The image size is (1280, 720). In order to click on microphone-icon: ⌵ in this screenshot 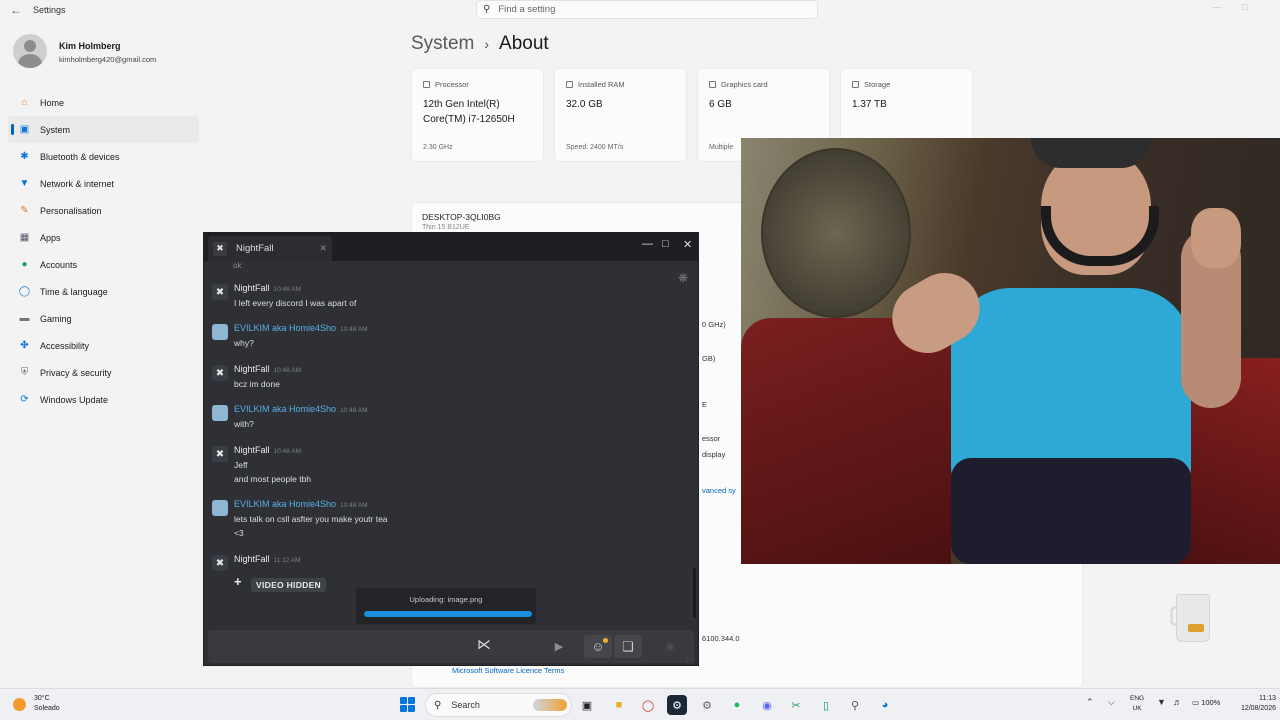, I will do `click(1111, 702)`.